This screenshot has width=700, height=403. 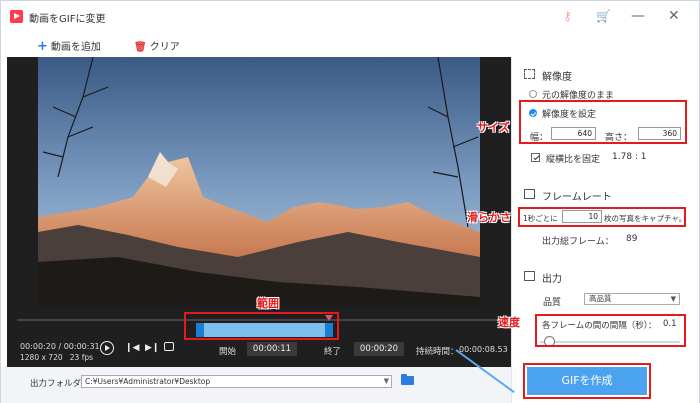 What do you see at coordinates (350, 16) in the screenshot?
I see `title-bar: 動画をGIFに変更 ⚷ 🛒 — ✕` at bounding box center [350, 16].